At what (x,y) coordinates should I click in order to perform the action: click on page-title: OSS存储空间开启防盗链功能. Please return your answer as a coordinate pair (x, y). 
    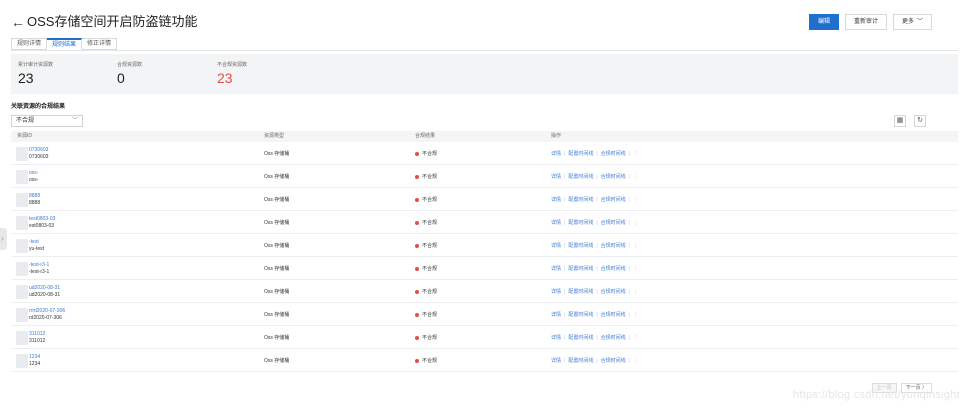
    Looking at the image, I should click on (112, 21).